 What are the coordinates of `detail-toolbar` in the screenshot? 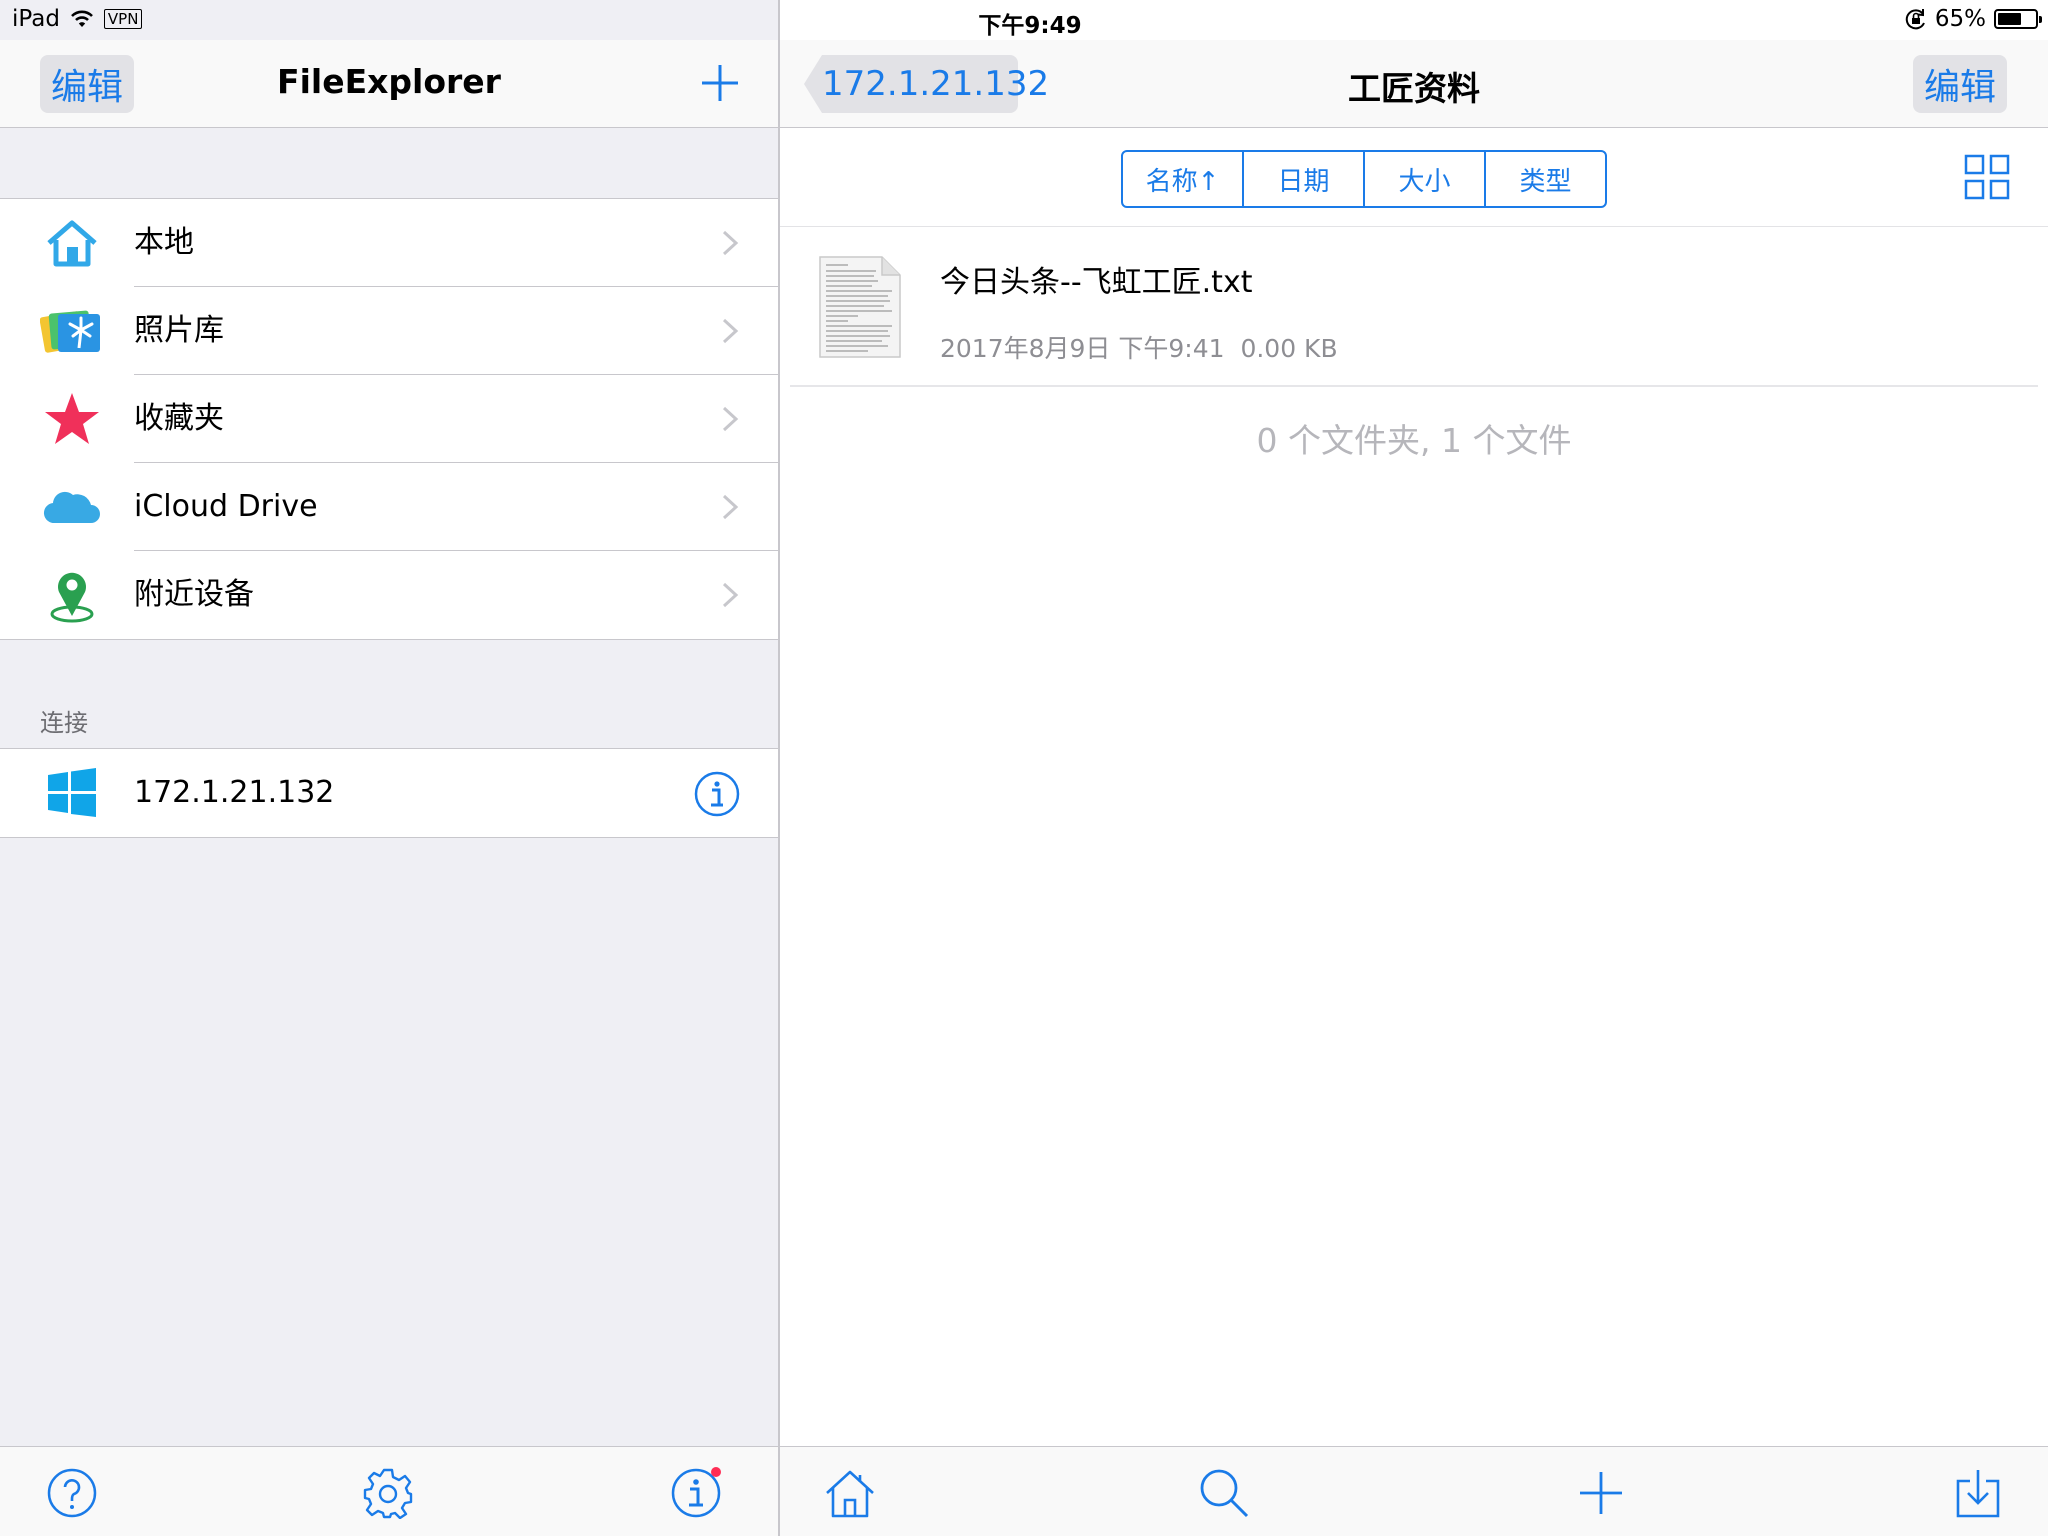 It's located at (1414, 1491).